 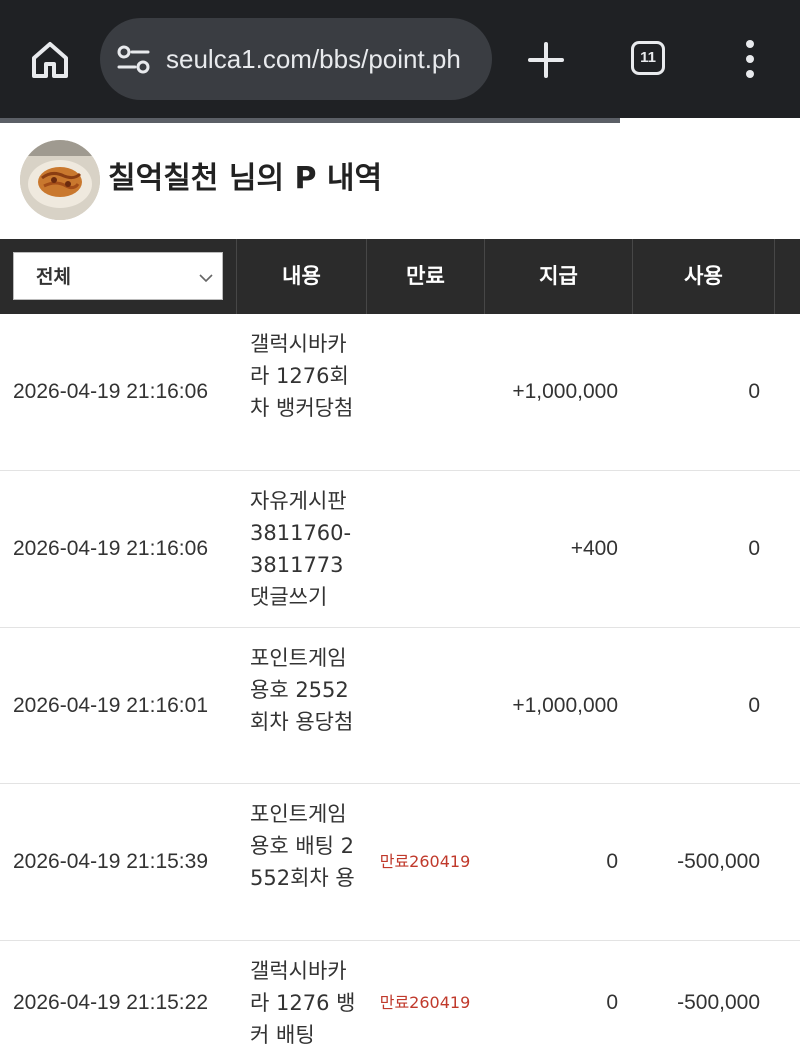 I want to click on new-tab-icon, so click(x=546, y=60).